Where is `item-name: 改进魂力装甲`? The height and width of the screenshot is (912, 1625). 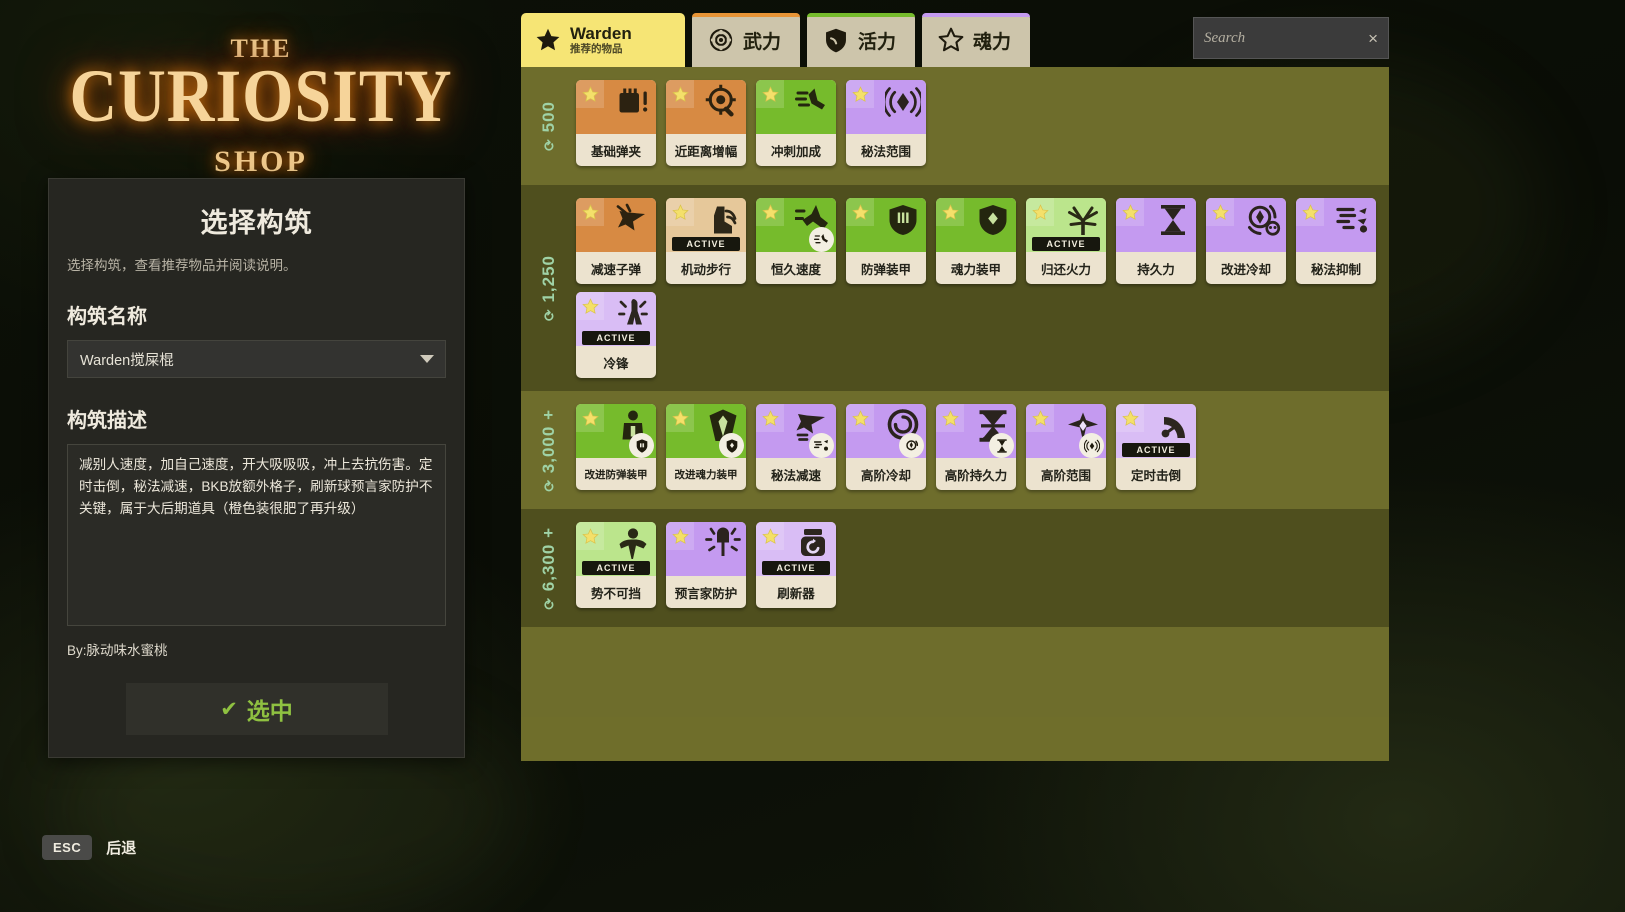
item-name: 改进魂力装甲 is located at coordinates (706, 474).